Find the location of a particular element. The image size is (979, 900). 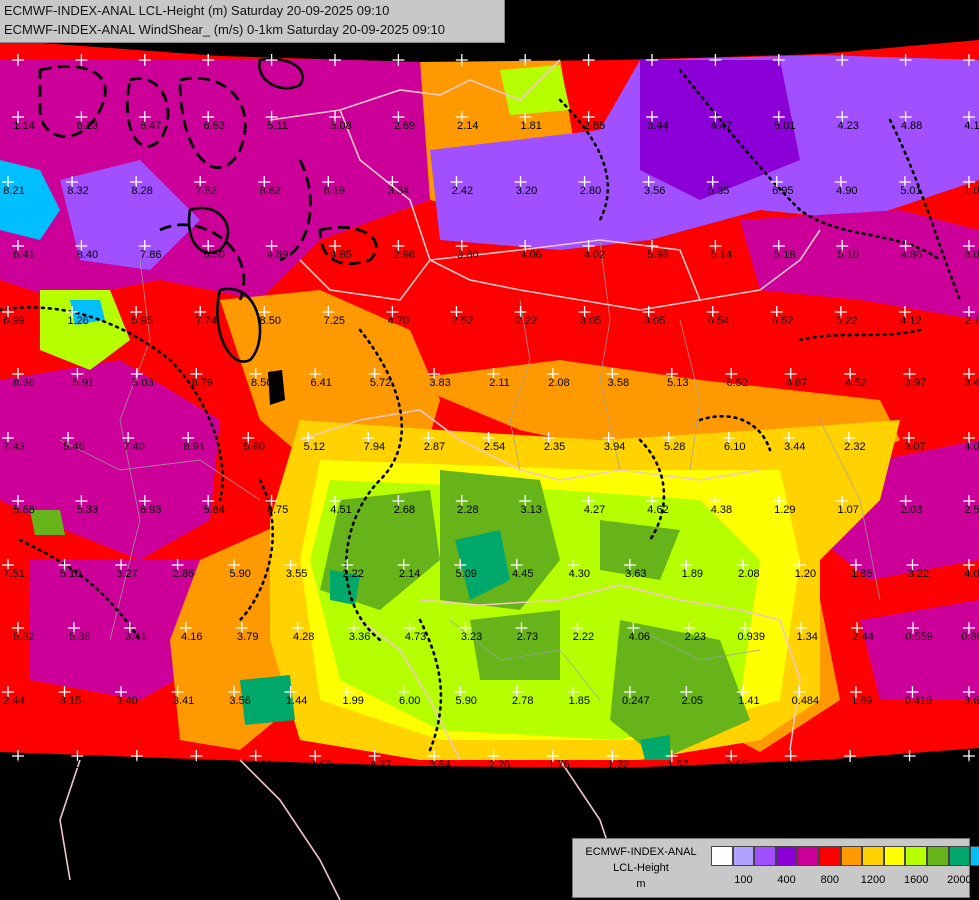

station-value-label: 5.36 is located at coordinates (79, 637).